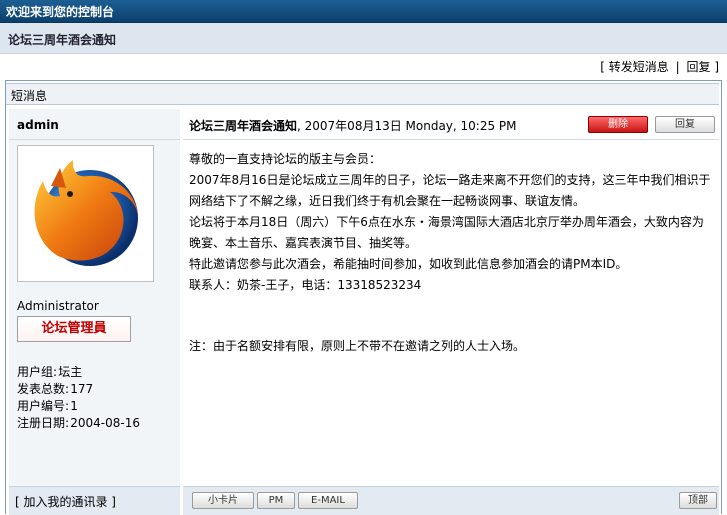 This screenshot has width=727, height=515. What do you see at coordinates (62, 40) in the screenshot?
I see `page-title: 论坛三周年酒会通知` at bounding box center [62, 40].